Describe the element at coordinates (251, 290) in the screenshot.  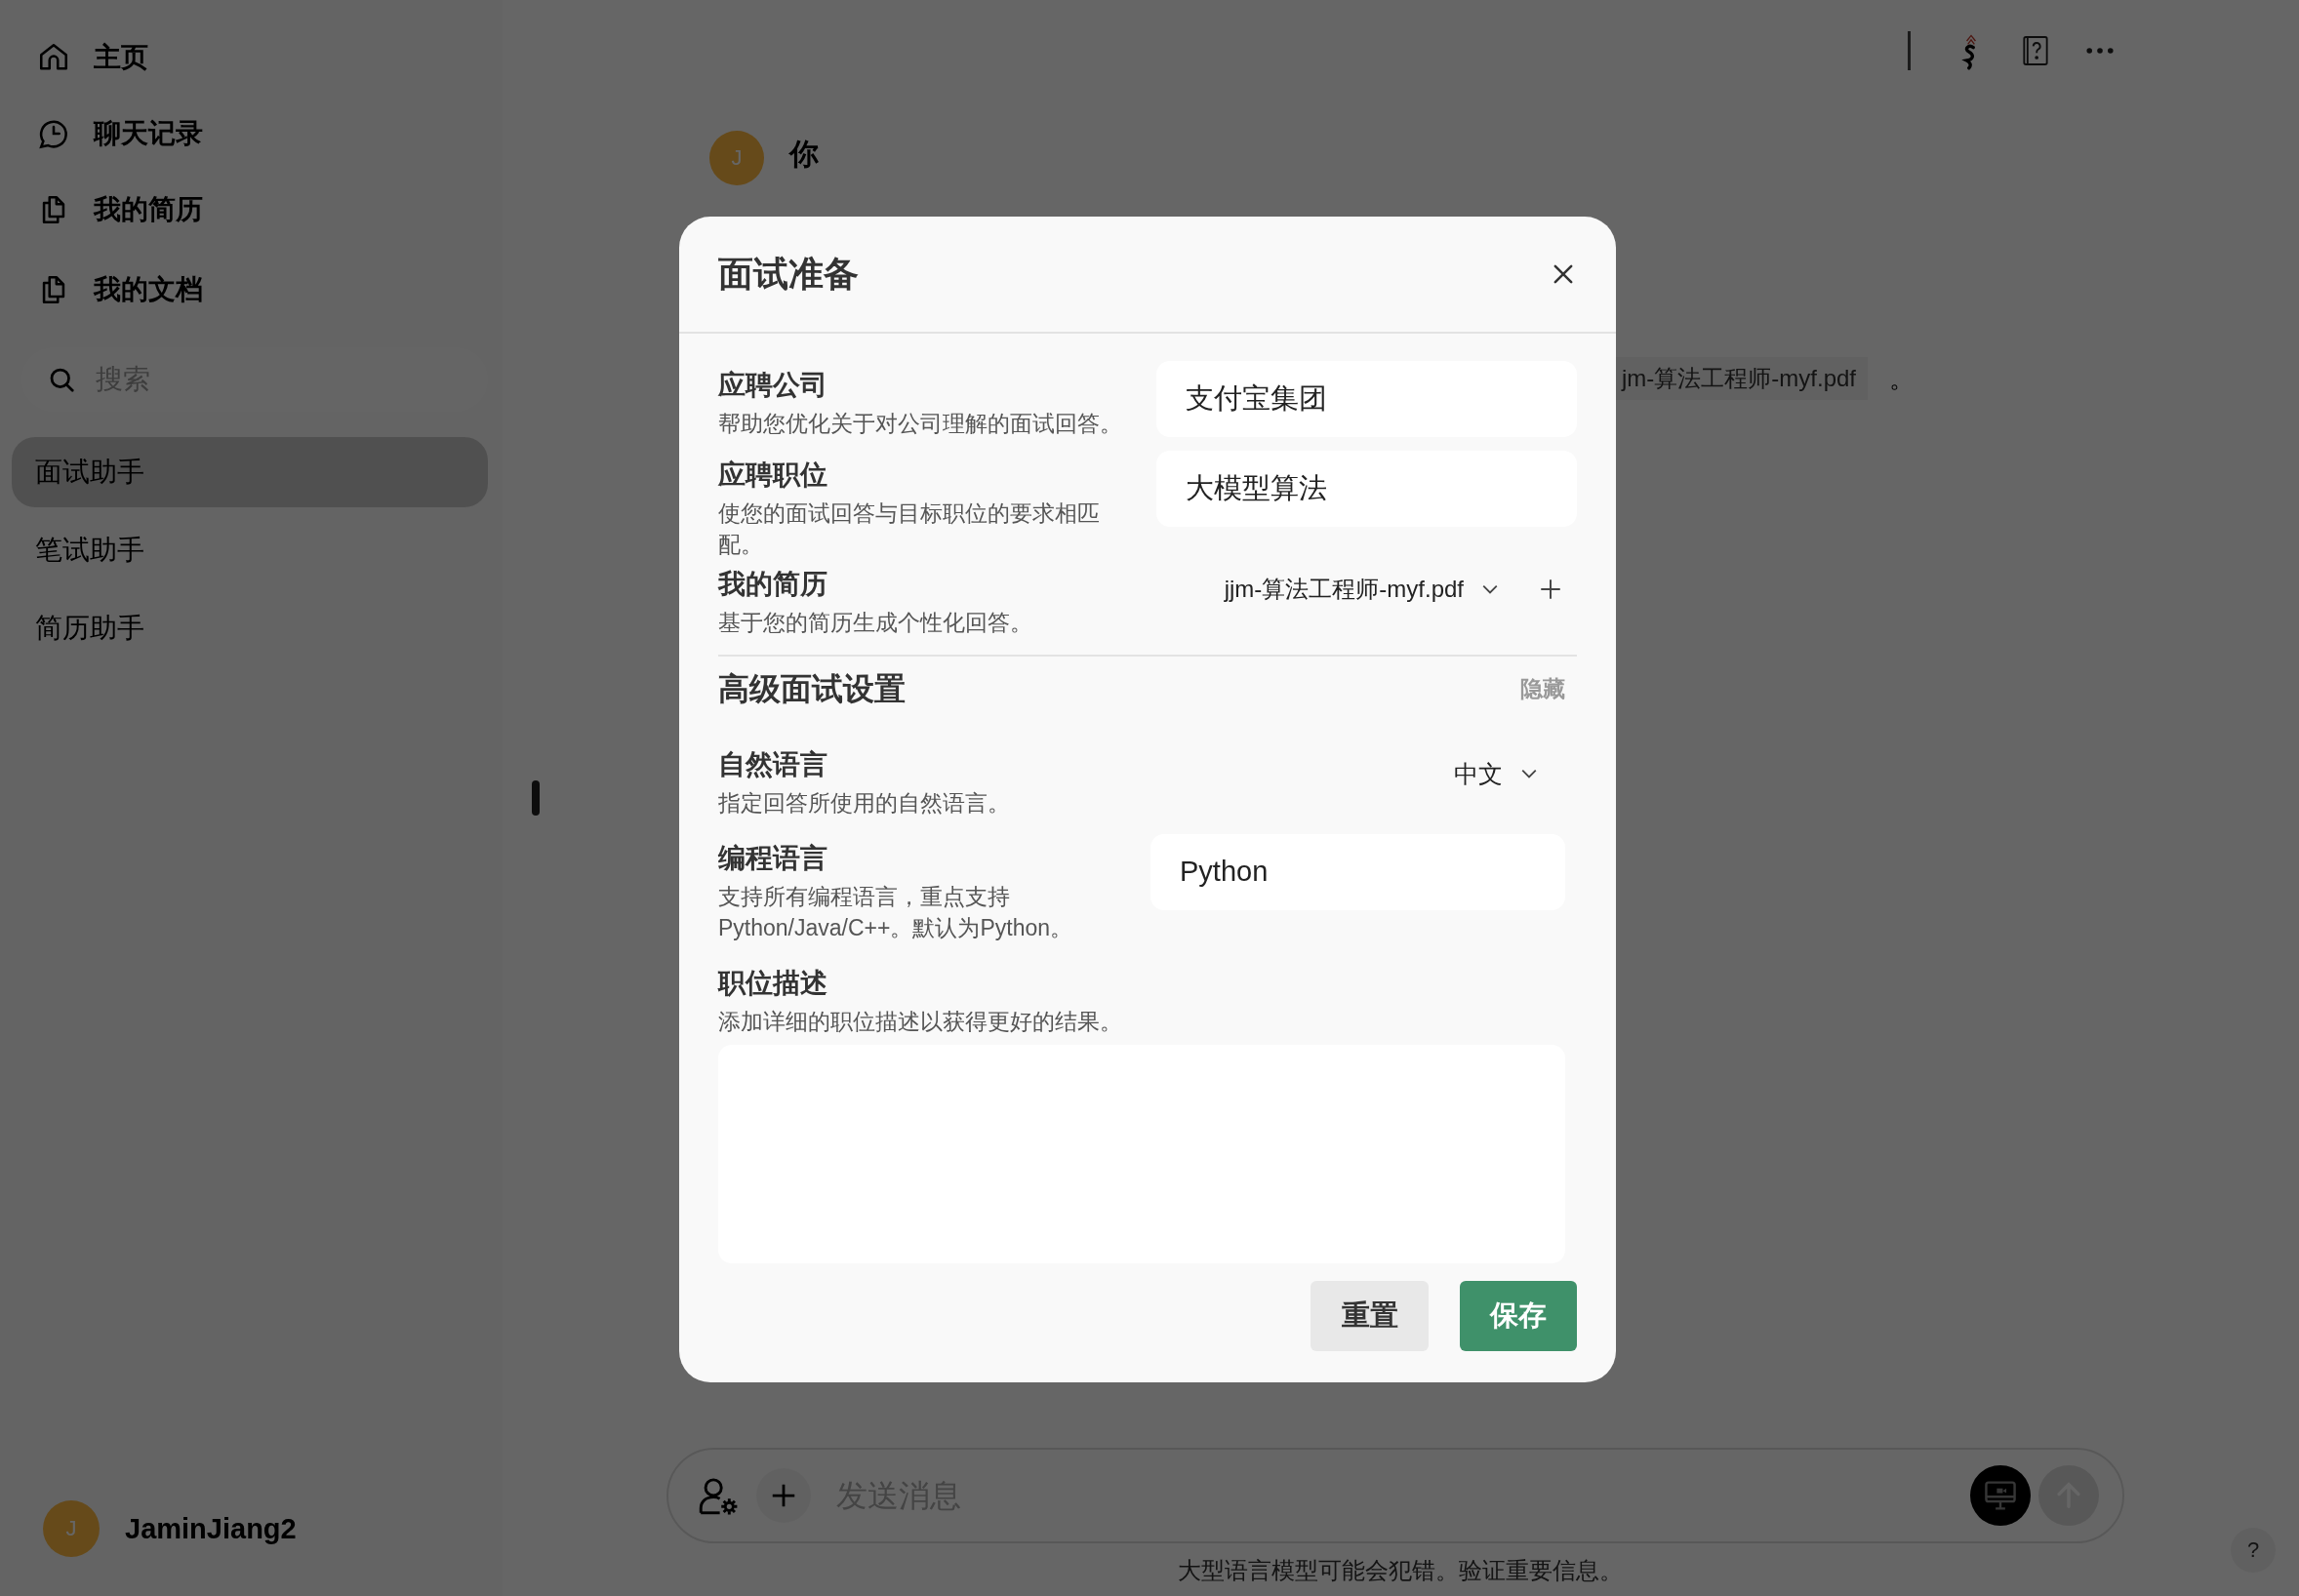
I see `nav-item: 我的文档` at that location.